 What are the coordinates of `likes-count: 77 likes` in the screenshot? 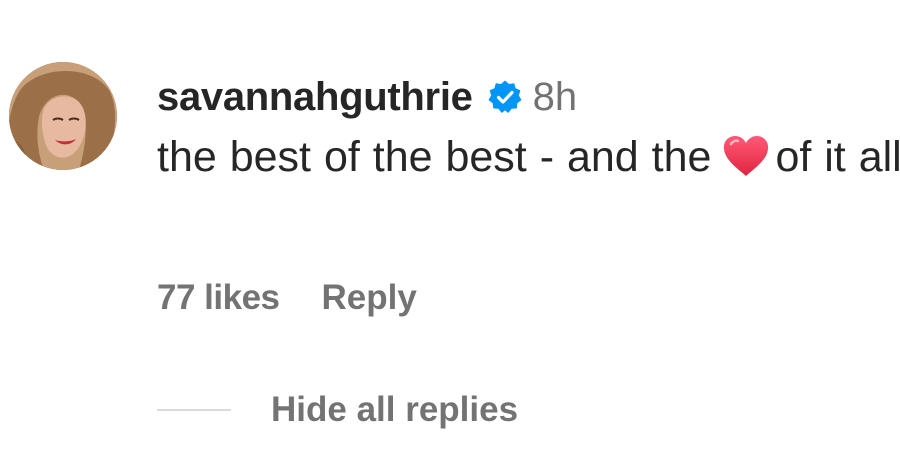 It's located at (218, 298).